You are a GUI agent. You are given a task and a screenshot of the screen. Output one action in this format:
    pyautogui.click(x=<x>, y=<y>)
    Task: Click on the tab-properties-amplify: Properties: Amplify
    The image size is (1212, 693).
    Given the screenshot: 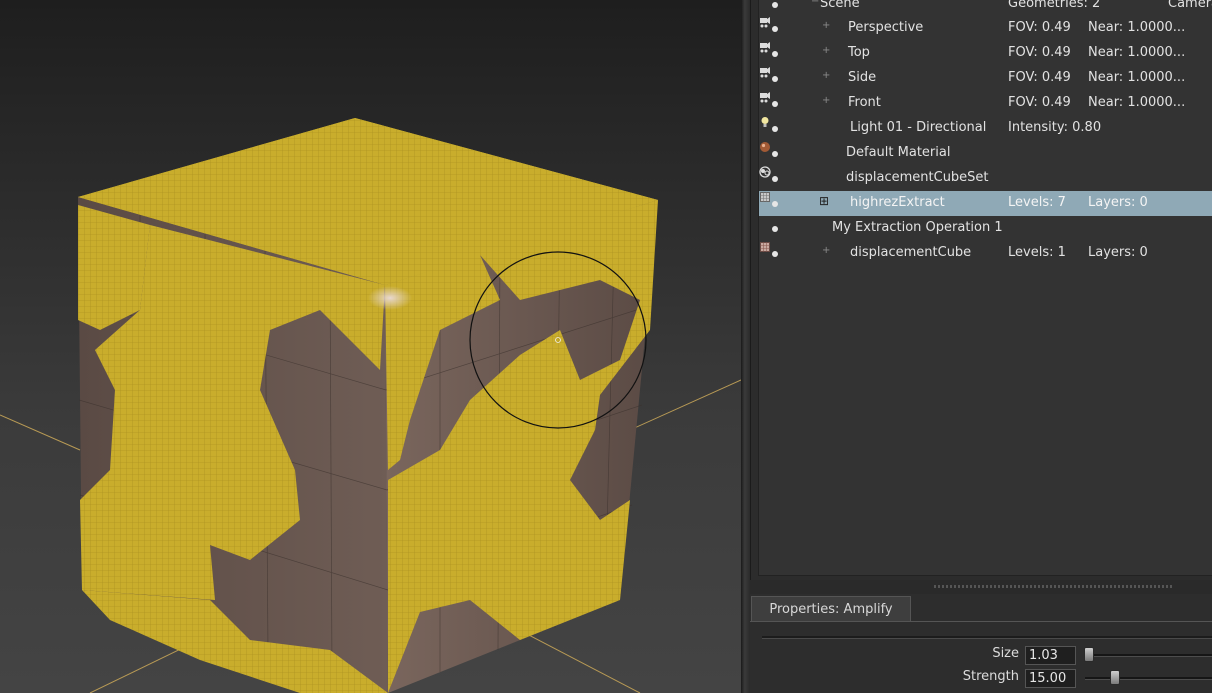 What is the action you would take?
    pyautogui.click(x=831, y=608)
    